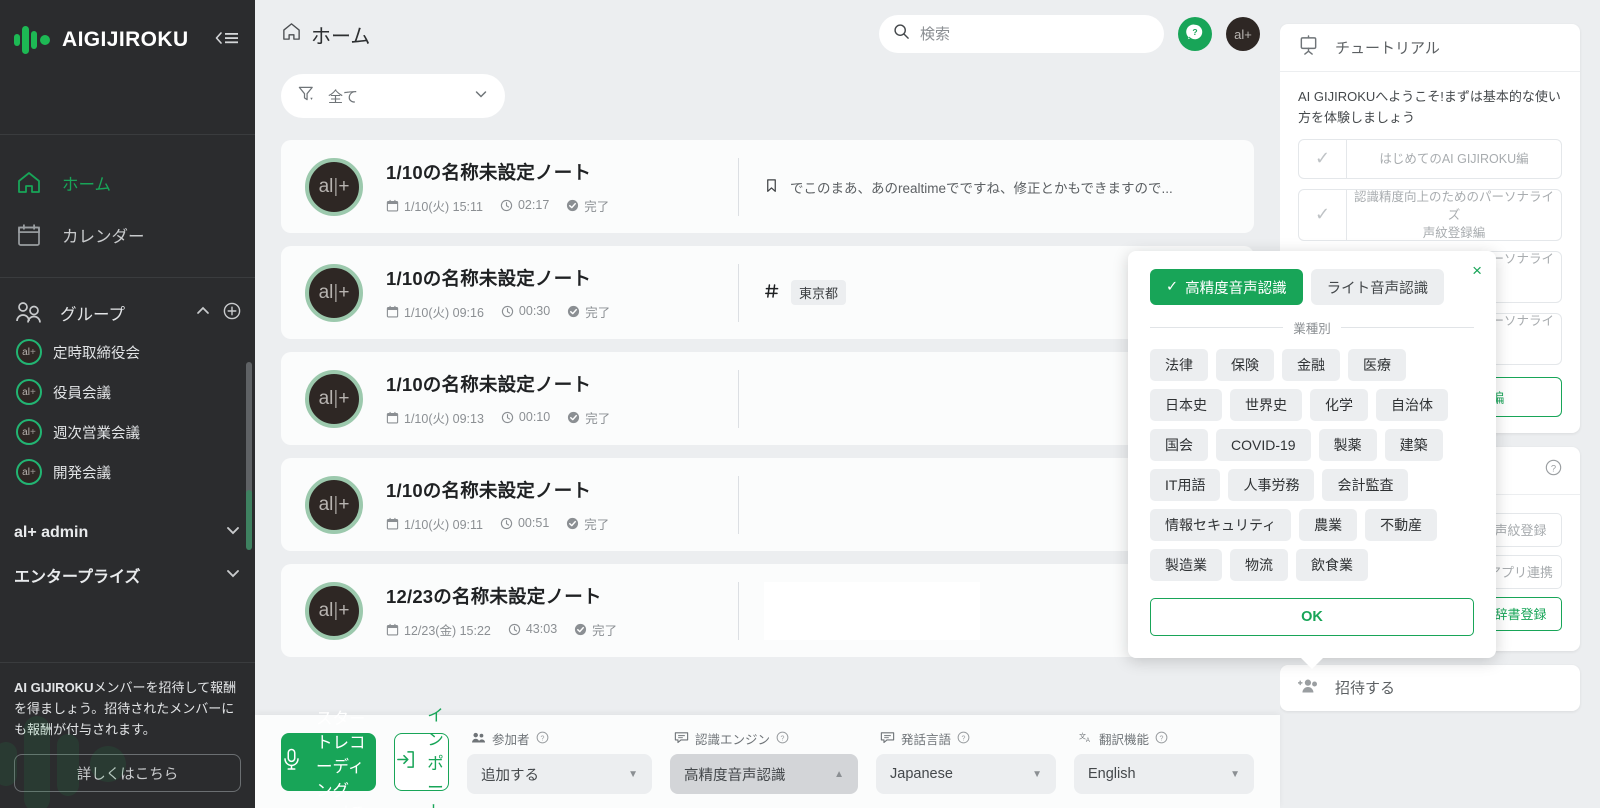 The height and width of the screenshot is (808, 1600). What do you see at coordinates (1185, 485) in the screenshot?
I see `chip-industry: IT用語` at bounding box center [1185, 485].